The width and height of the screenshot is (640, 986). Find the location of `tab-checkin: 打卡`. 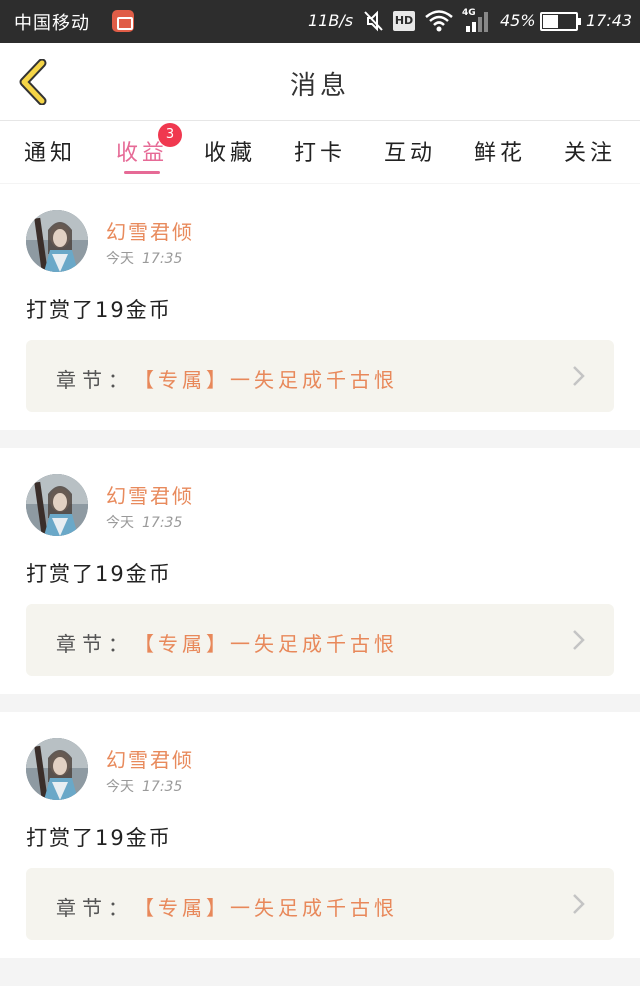

tab-checkin: 打卡 is located at coordinates (320, 151).